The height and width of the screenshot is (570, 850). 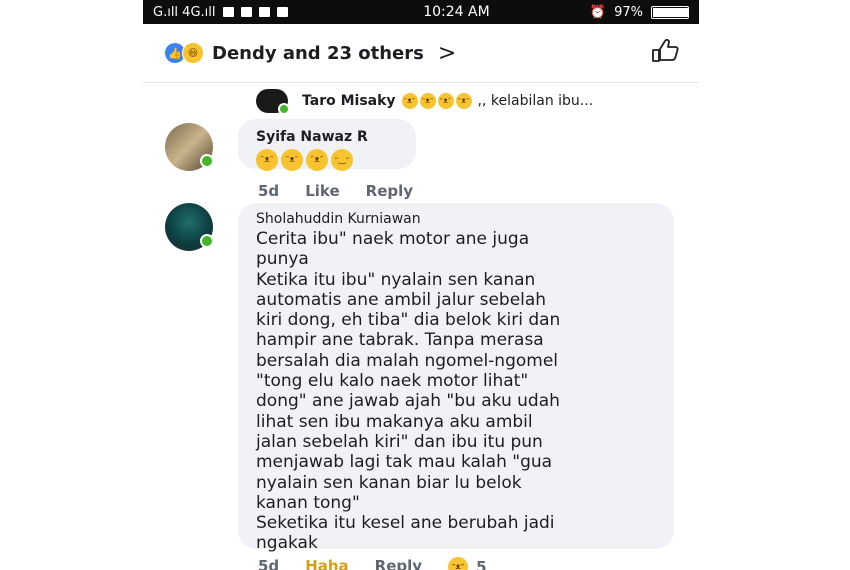 I want to click on reactions-header: 👍 😆 Dendy and 23 others >, so click(x=421, y=53).